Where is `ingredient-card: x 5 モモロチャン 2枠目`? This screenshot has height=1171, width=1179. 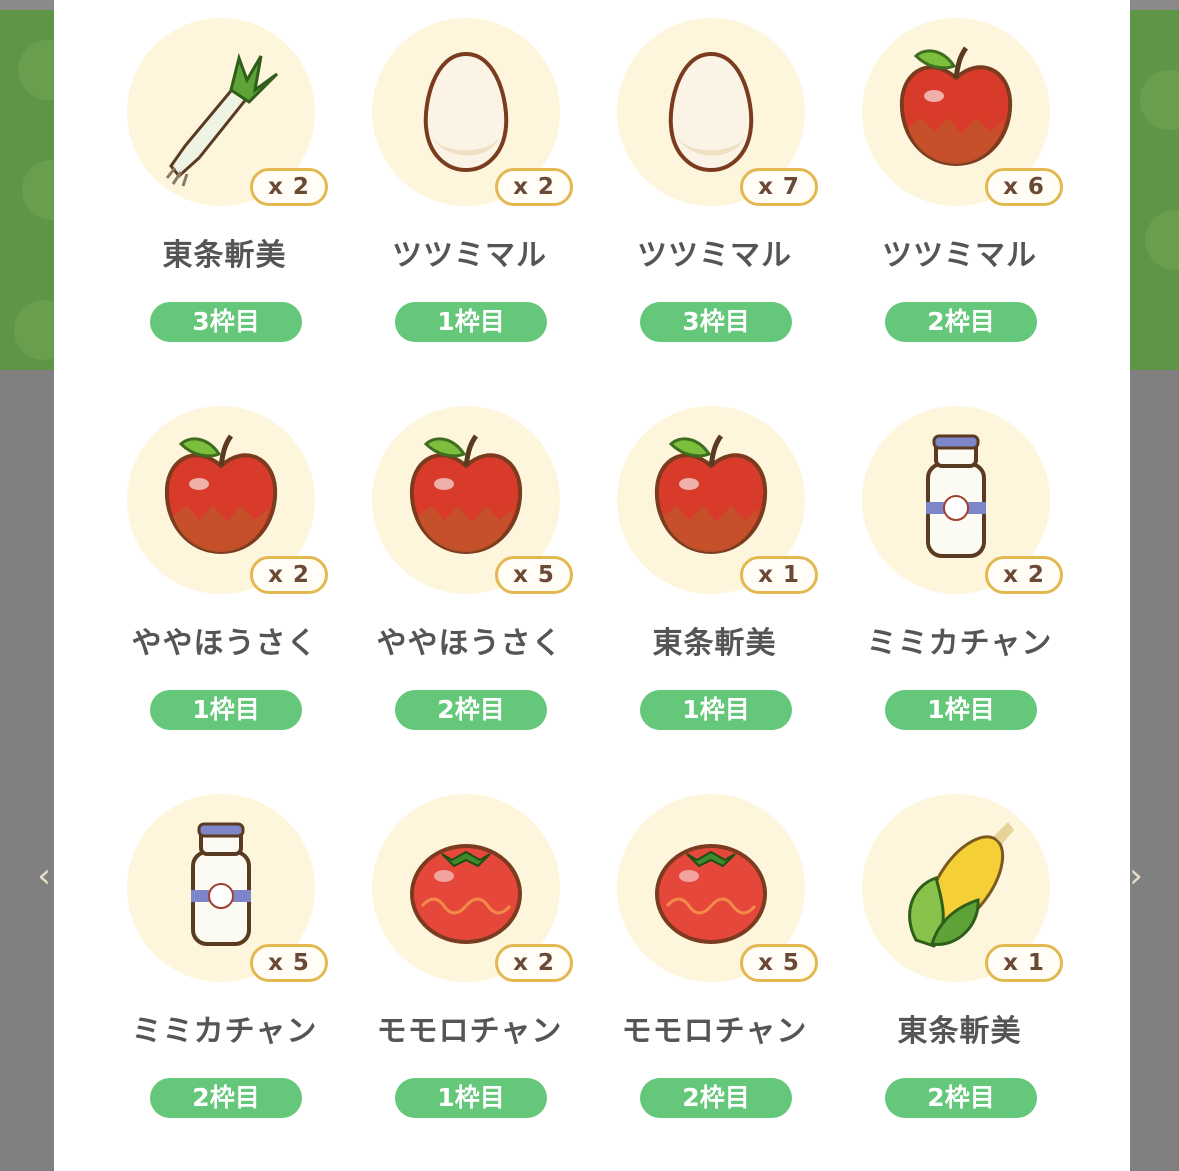
ingredient-card: x 5 モモロチャン 2枠目 is located at coordinates (681, 970).